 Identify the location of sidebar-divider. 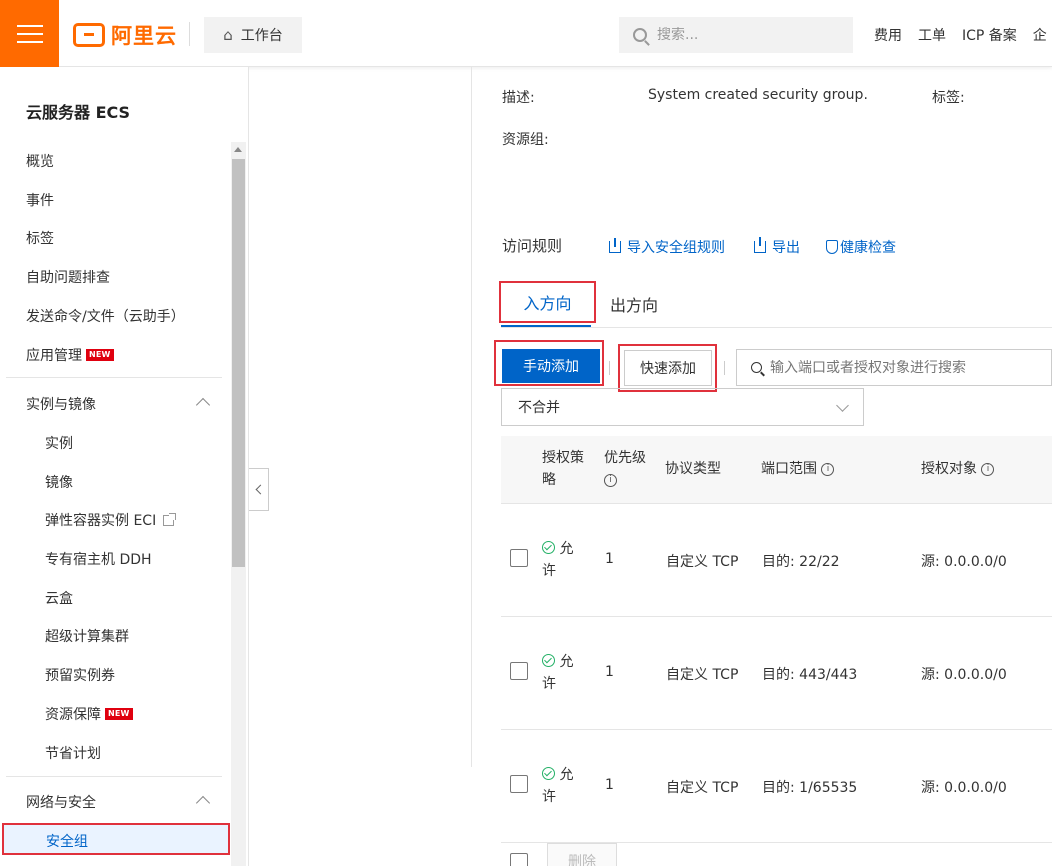
(114, 377).